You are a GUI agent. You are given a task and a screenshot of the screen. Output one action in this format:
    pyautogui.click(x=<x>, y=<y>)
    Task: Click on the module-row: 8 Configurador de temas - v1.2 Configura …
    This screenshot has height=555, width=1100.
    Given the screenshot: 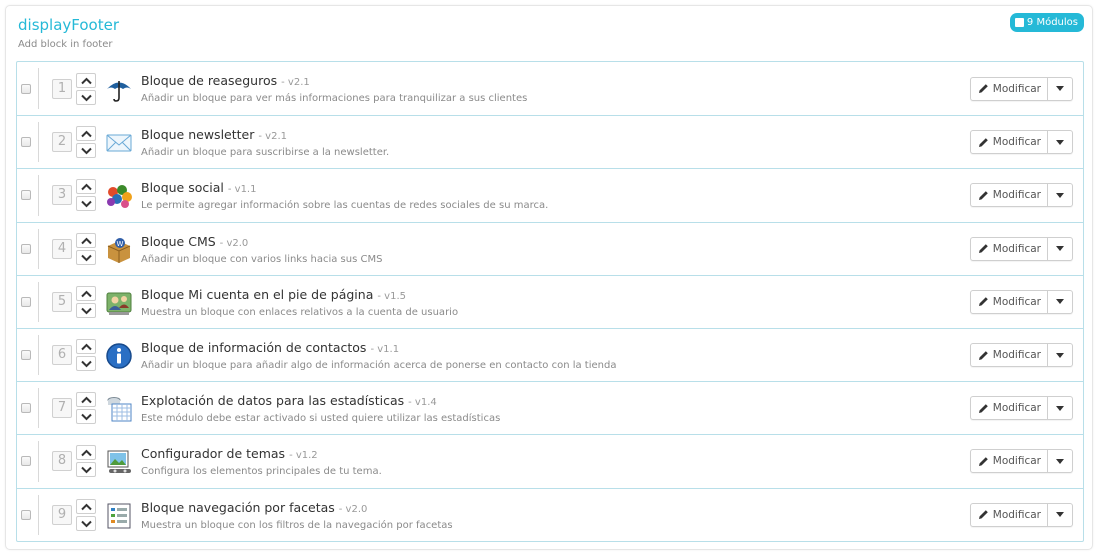 What is the action you would take?
    pyautogui.click(x=550, y=460)
    